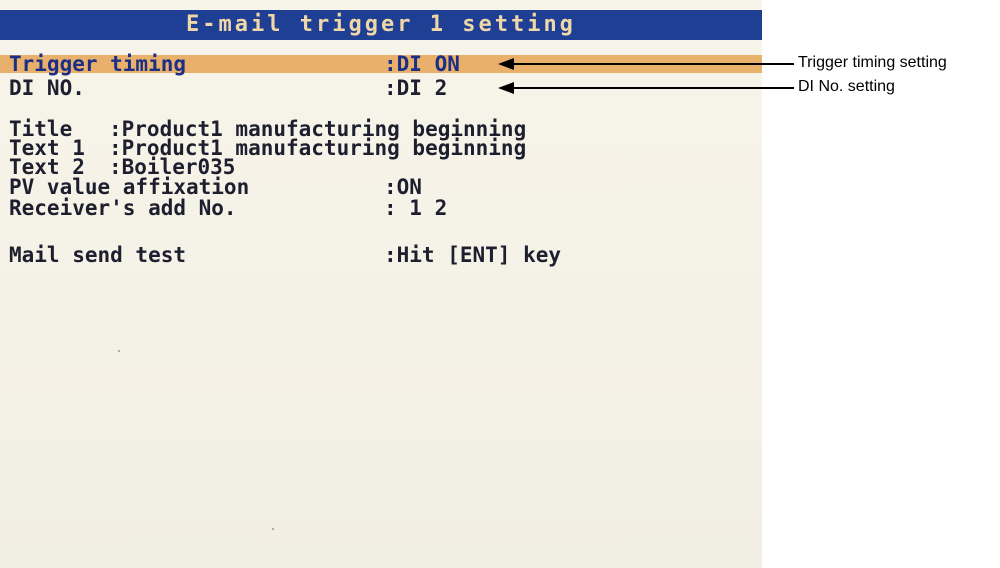  I want to click on di-no-value: :DI 2, so click(415, 88).